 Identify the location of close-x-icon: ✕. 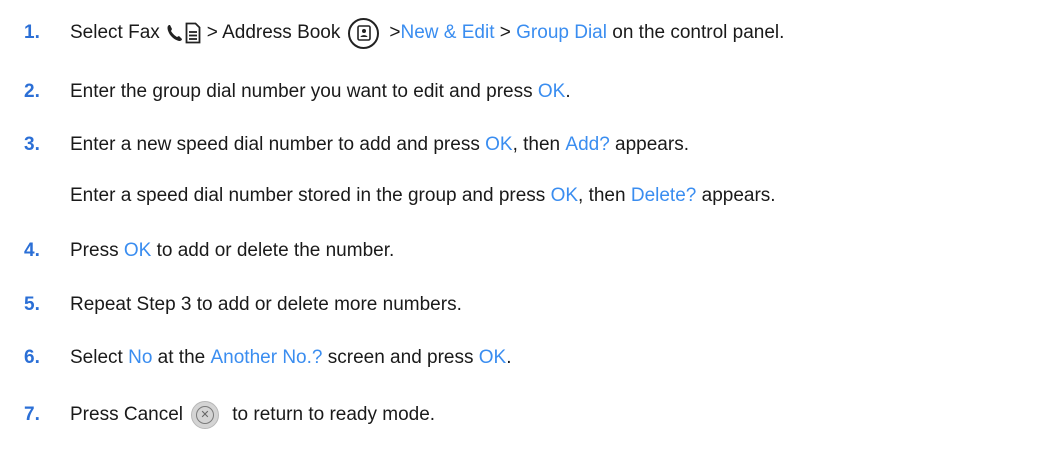
(205, 415).